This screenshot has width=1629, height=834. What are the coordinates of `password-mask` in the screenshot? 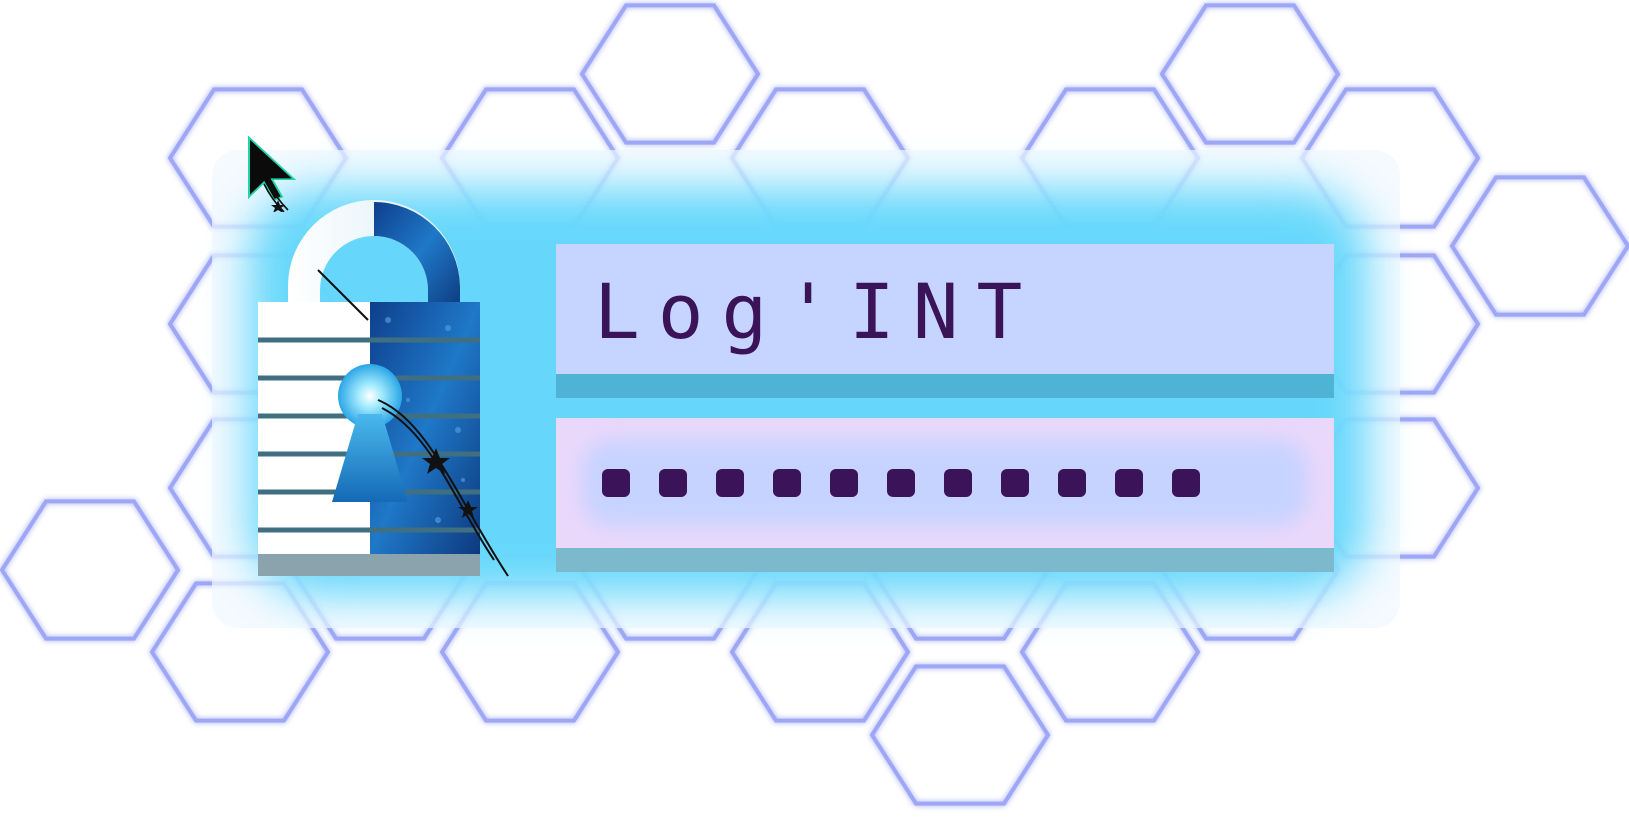 It's located at (901, 483).